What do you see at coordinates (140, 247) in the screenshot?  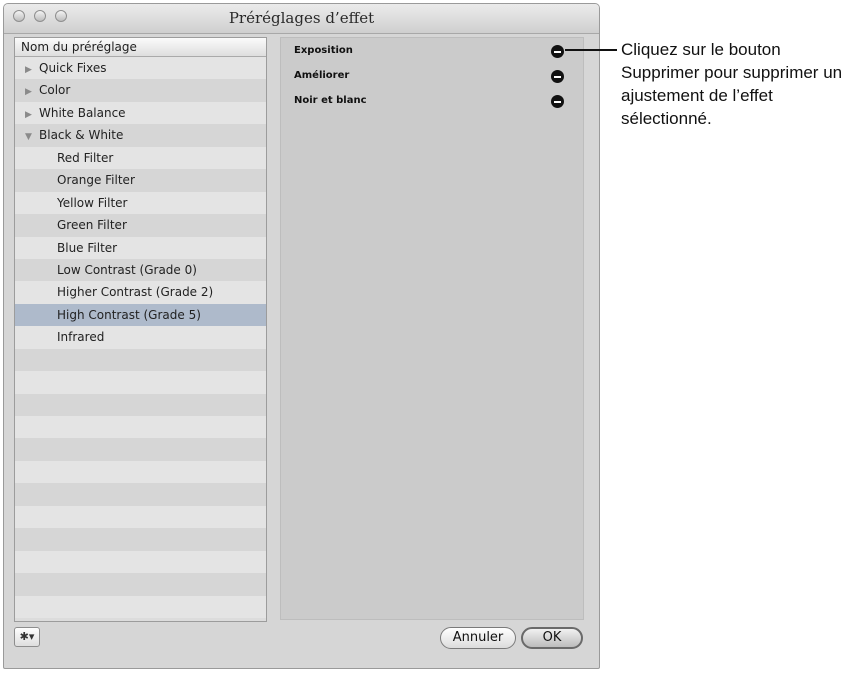 I see `preset-row: Blue Filter` at bounding box center [140, 247].